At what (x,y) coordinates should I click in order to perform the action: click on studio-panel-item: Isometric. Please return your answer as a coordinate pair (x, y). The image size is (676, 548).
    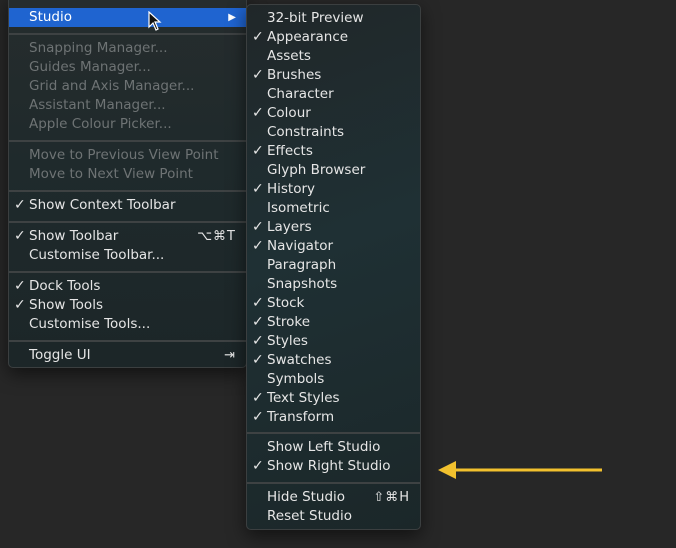
    Looking at the image, I should click on (333, 208).